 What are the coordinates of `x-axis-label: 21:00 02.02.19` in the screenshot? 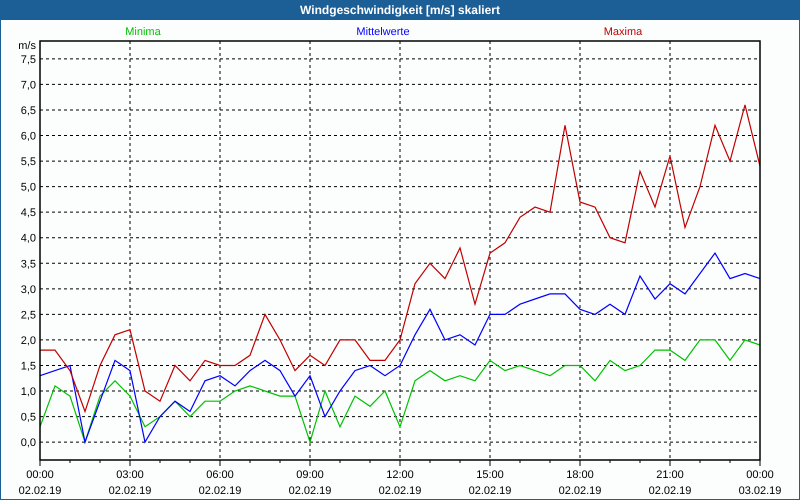 It's located at (670, 483).